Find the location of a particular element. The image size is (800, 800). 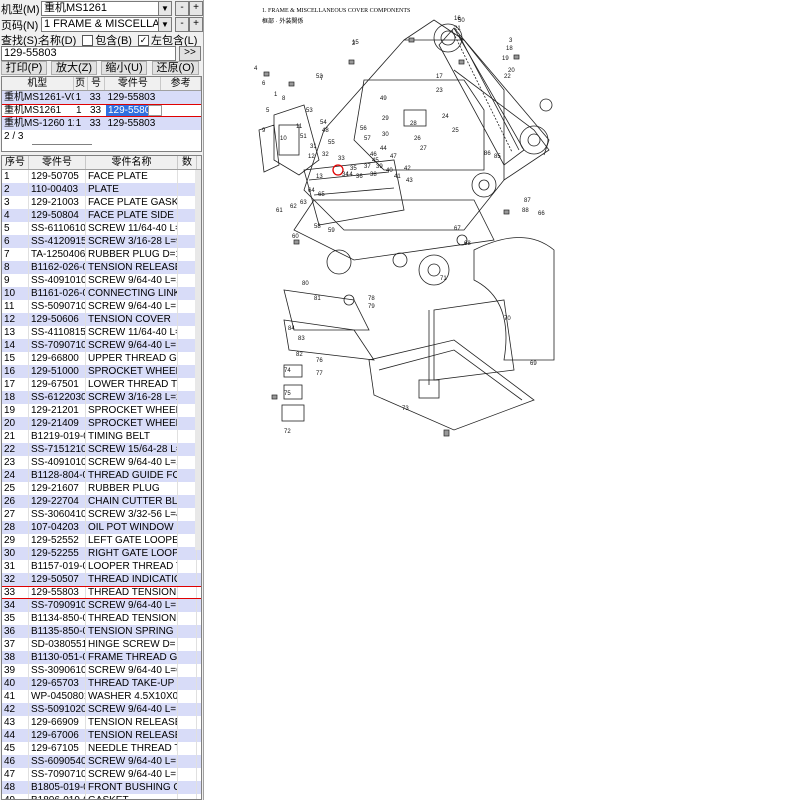

callout-label: 76 is located at coordinates (319, 361).